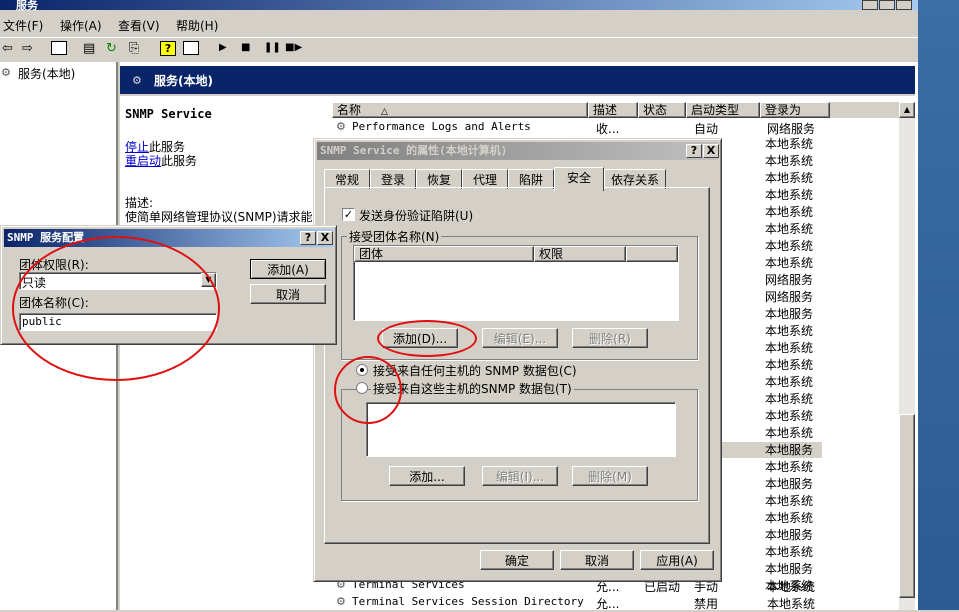 The width and height of the screenshot is (959, 612). What do you see at coordinates (225, 217) in the screenshot?
I see `desc-text: 使简单网络管理协议(SNMP)请求能在` at bounding box center [225, 217].